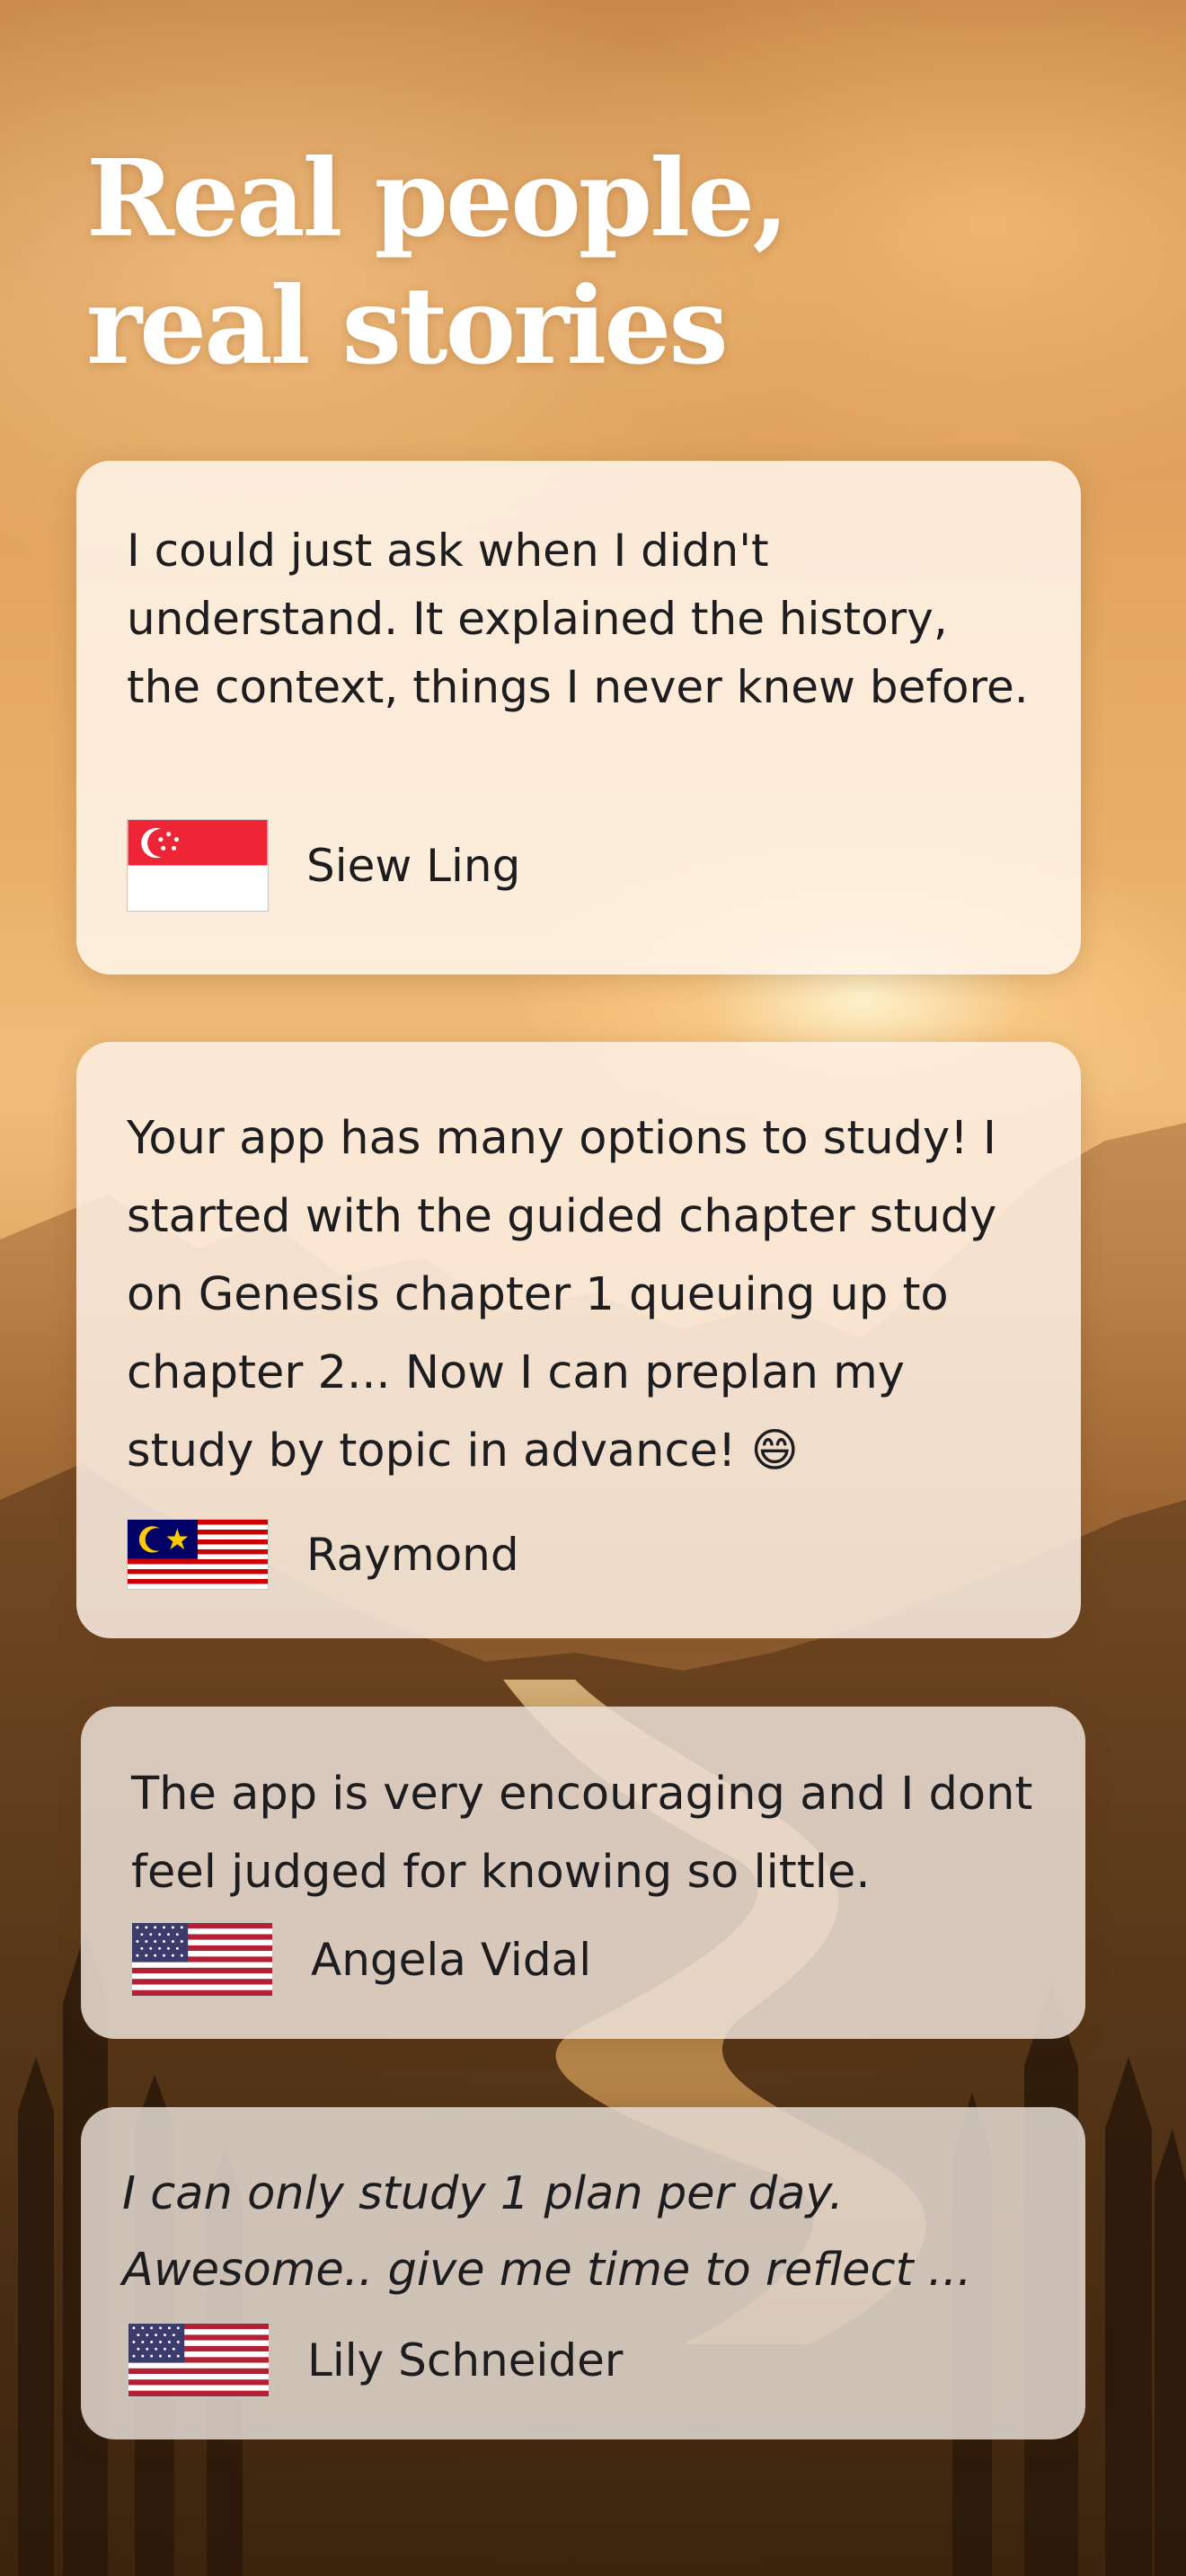 This screenshot has width=1186, height=2576. What do you see at coordinates (465, 2359) in the screenshot?
I see `author-name: Lily Schneider` at bounding box center [465, 2359].